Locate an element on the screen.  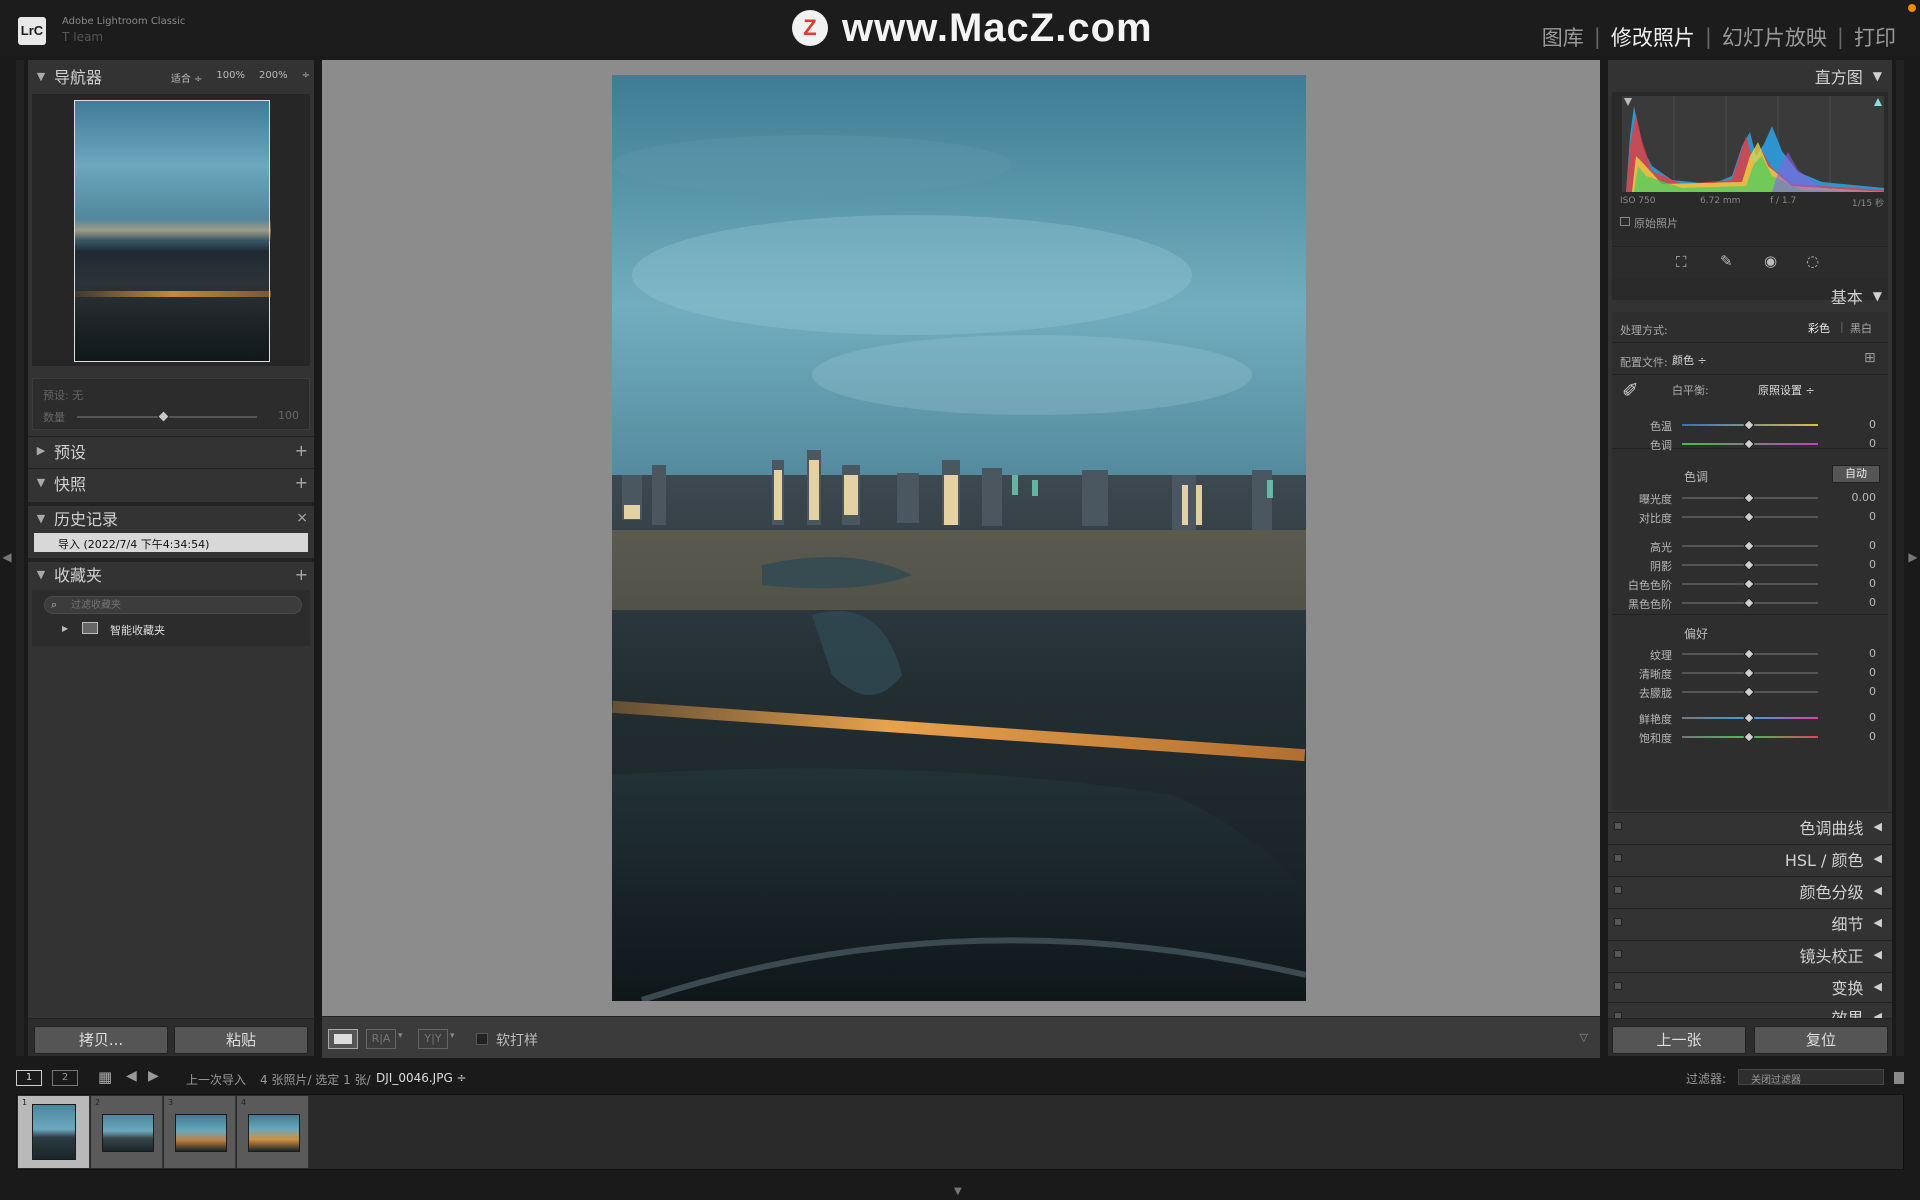
module-slideshow: 幻灯片放映 is located at coordinates (1774, 37).